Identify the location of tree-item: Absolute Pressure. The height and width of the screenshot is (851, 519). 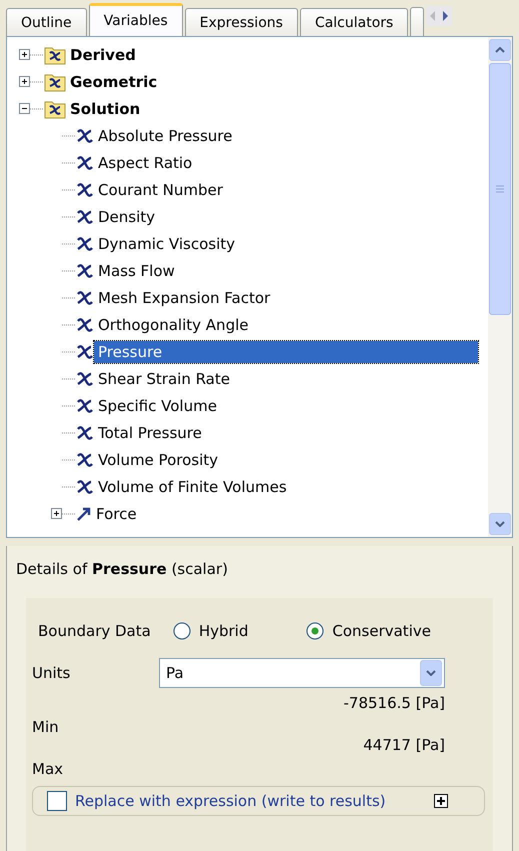
(165, 135).